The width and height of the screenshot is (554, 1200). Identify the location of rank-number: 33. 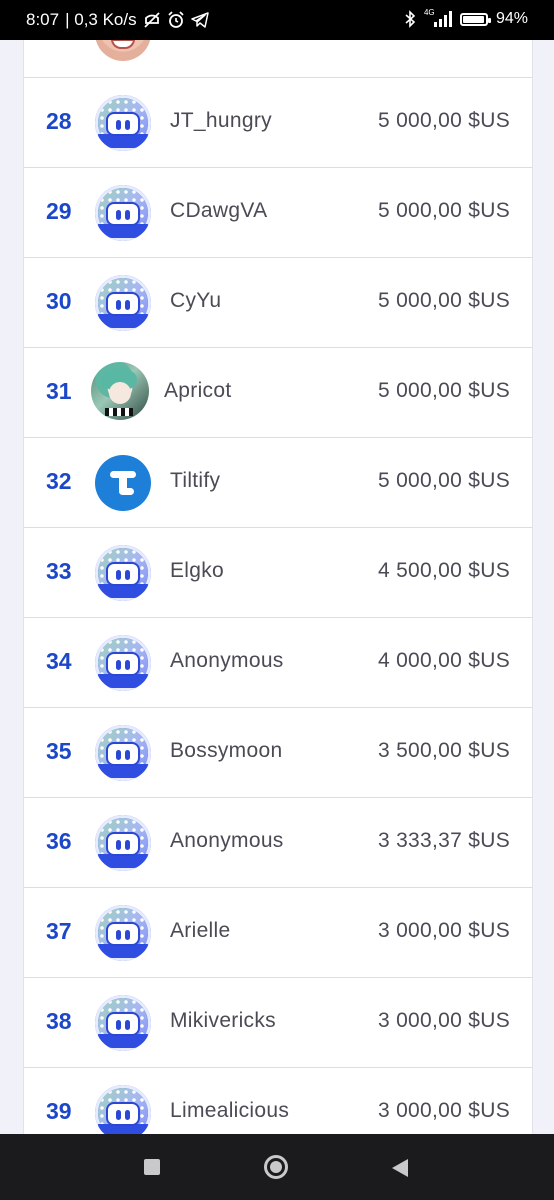
(59, 571).